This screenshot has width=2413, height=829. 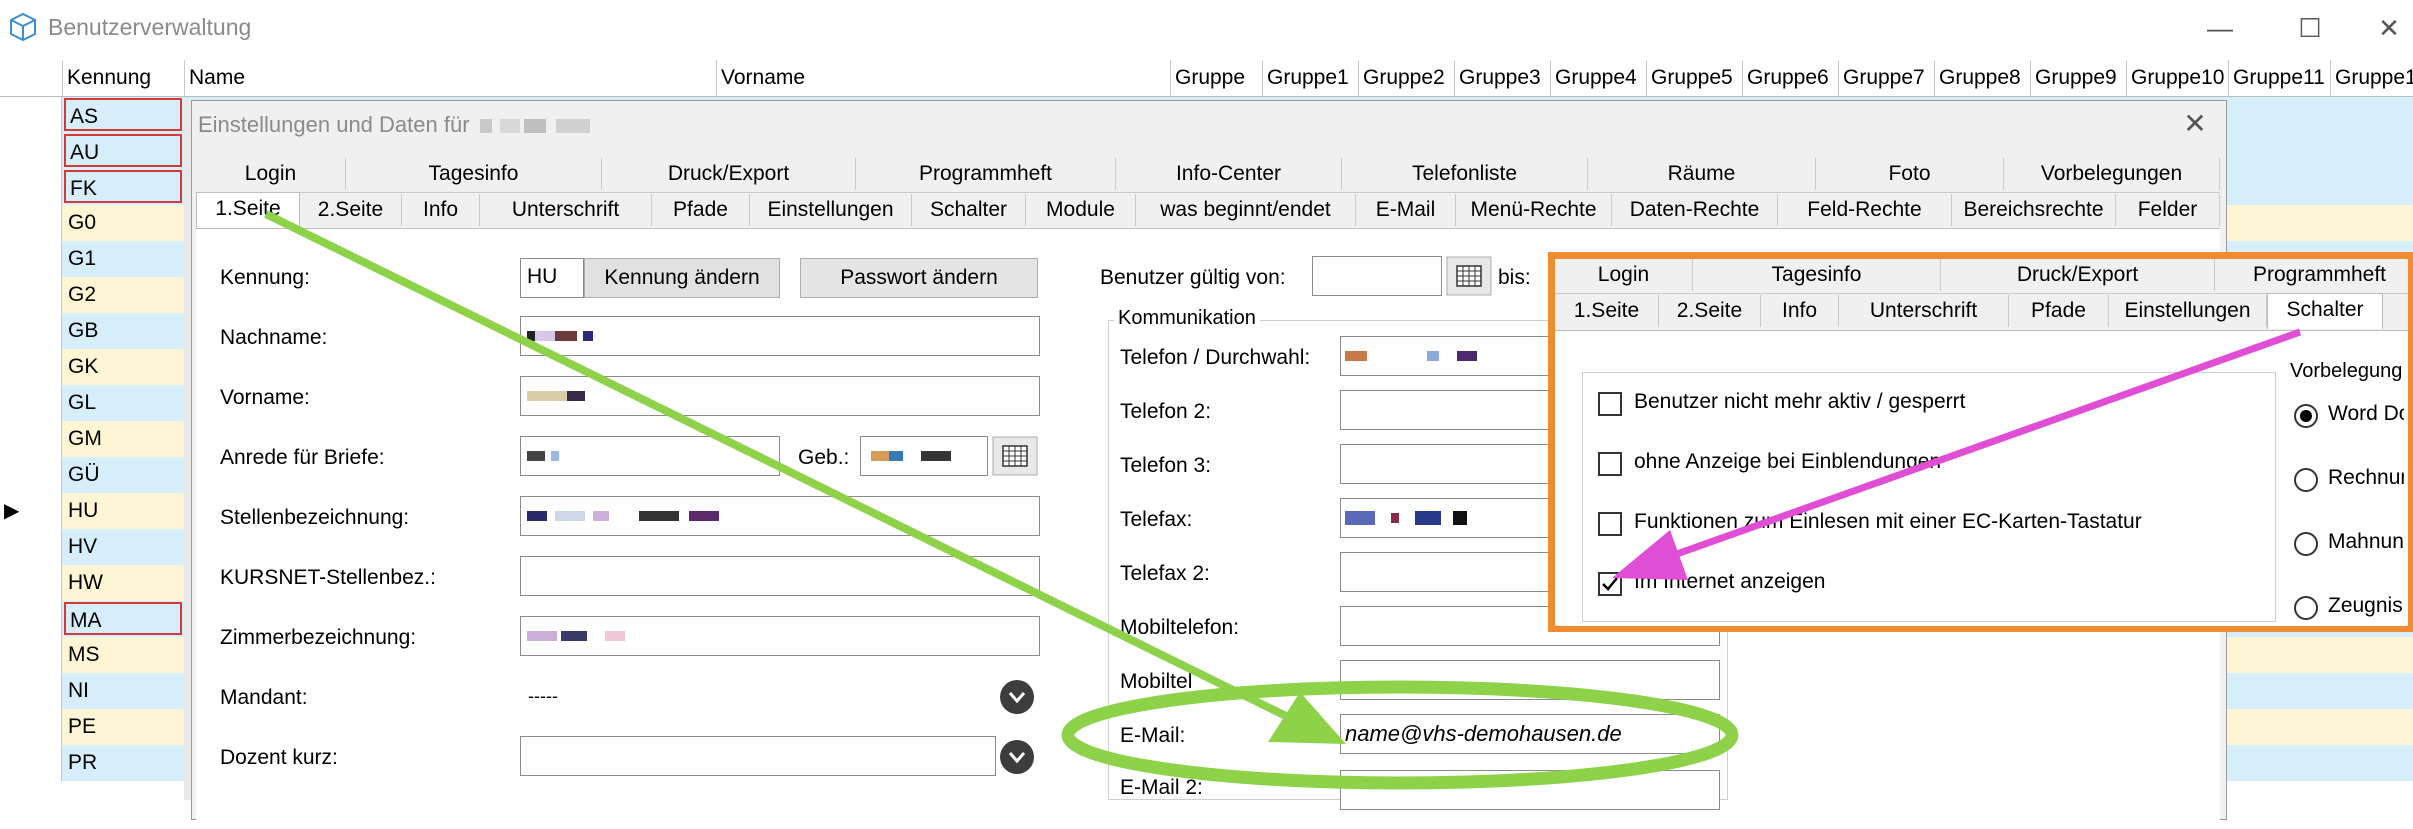 I want to click on email-highlight-ellipse, so click(x=1400, y=735).